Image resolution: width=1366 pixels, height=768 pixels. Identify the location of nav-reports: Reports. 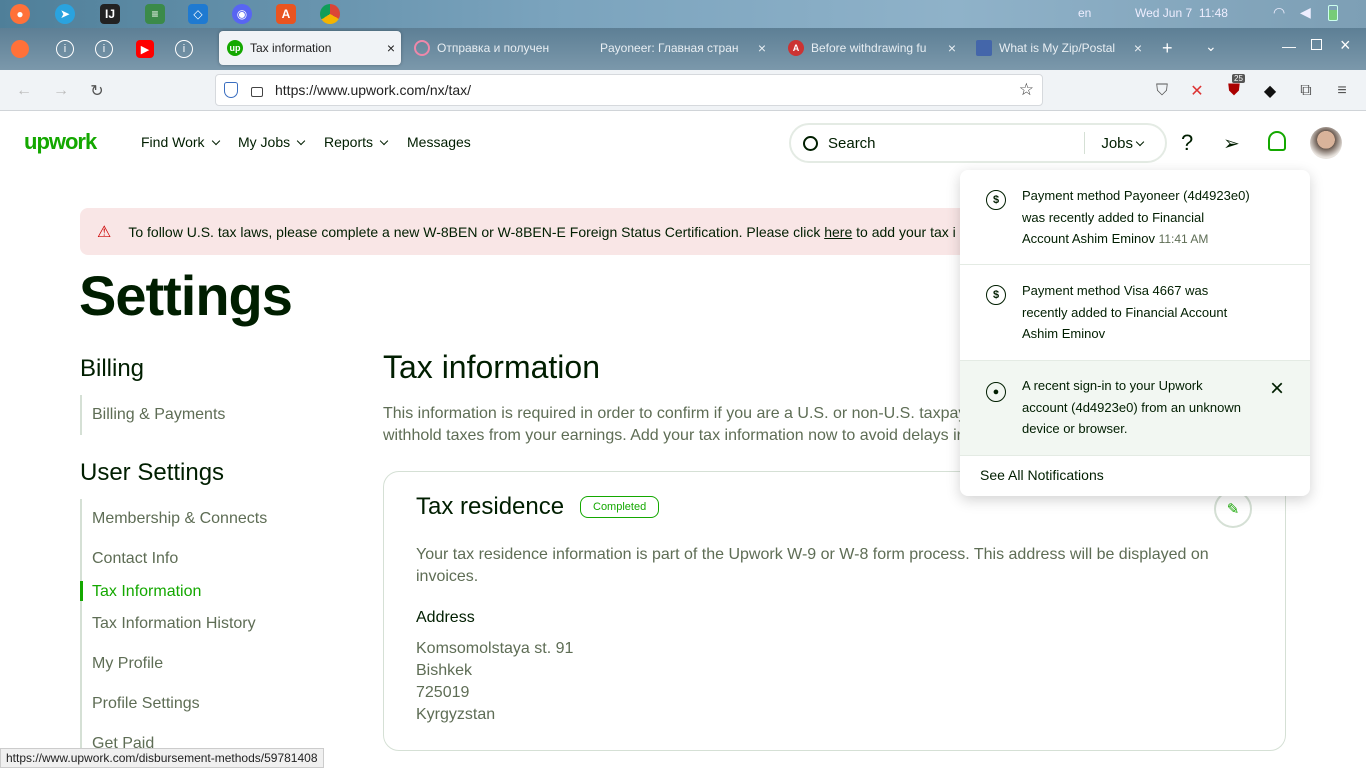
(356, 142).